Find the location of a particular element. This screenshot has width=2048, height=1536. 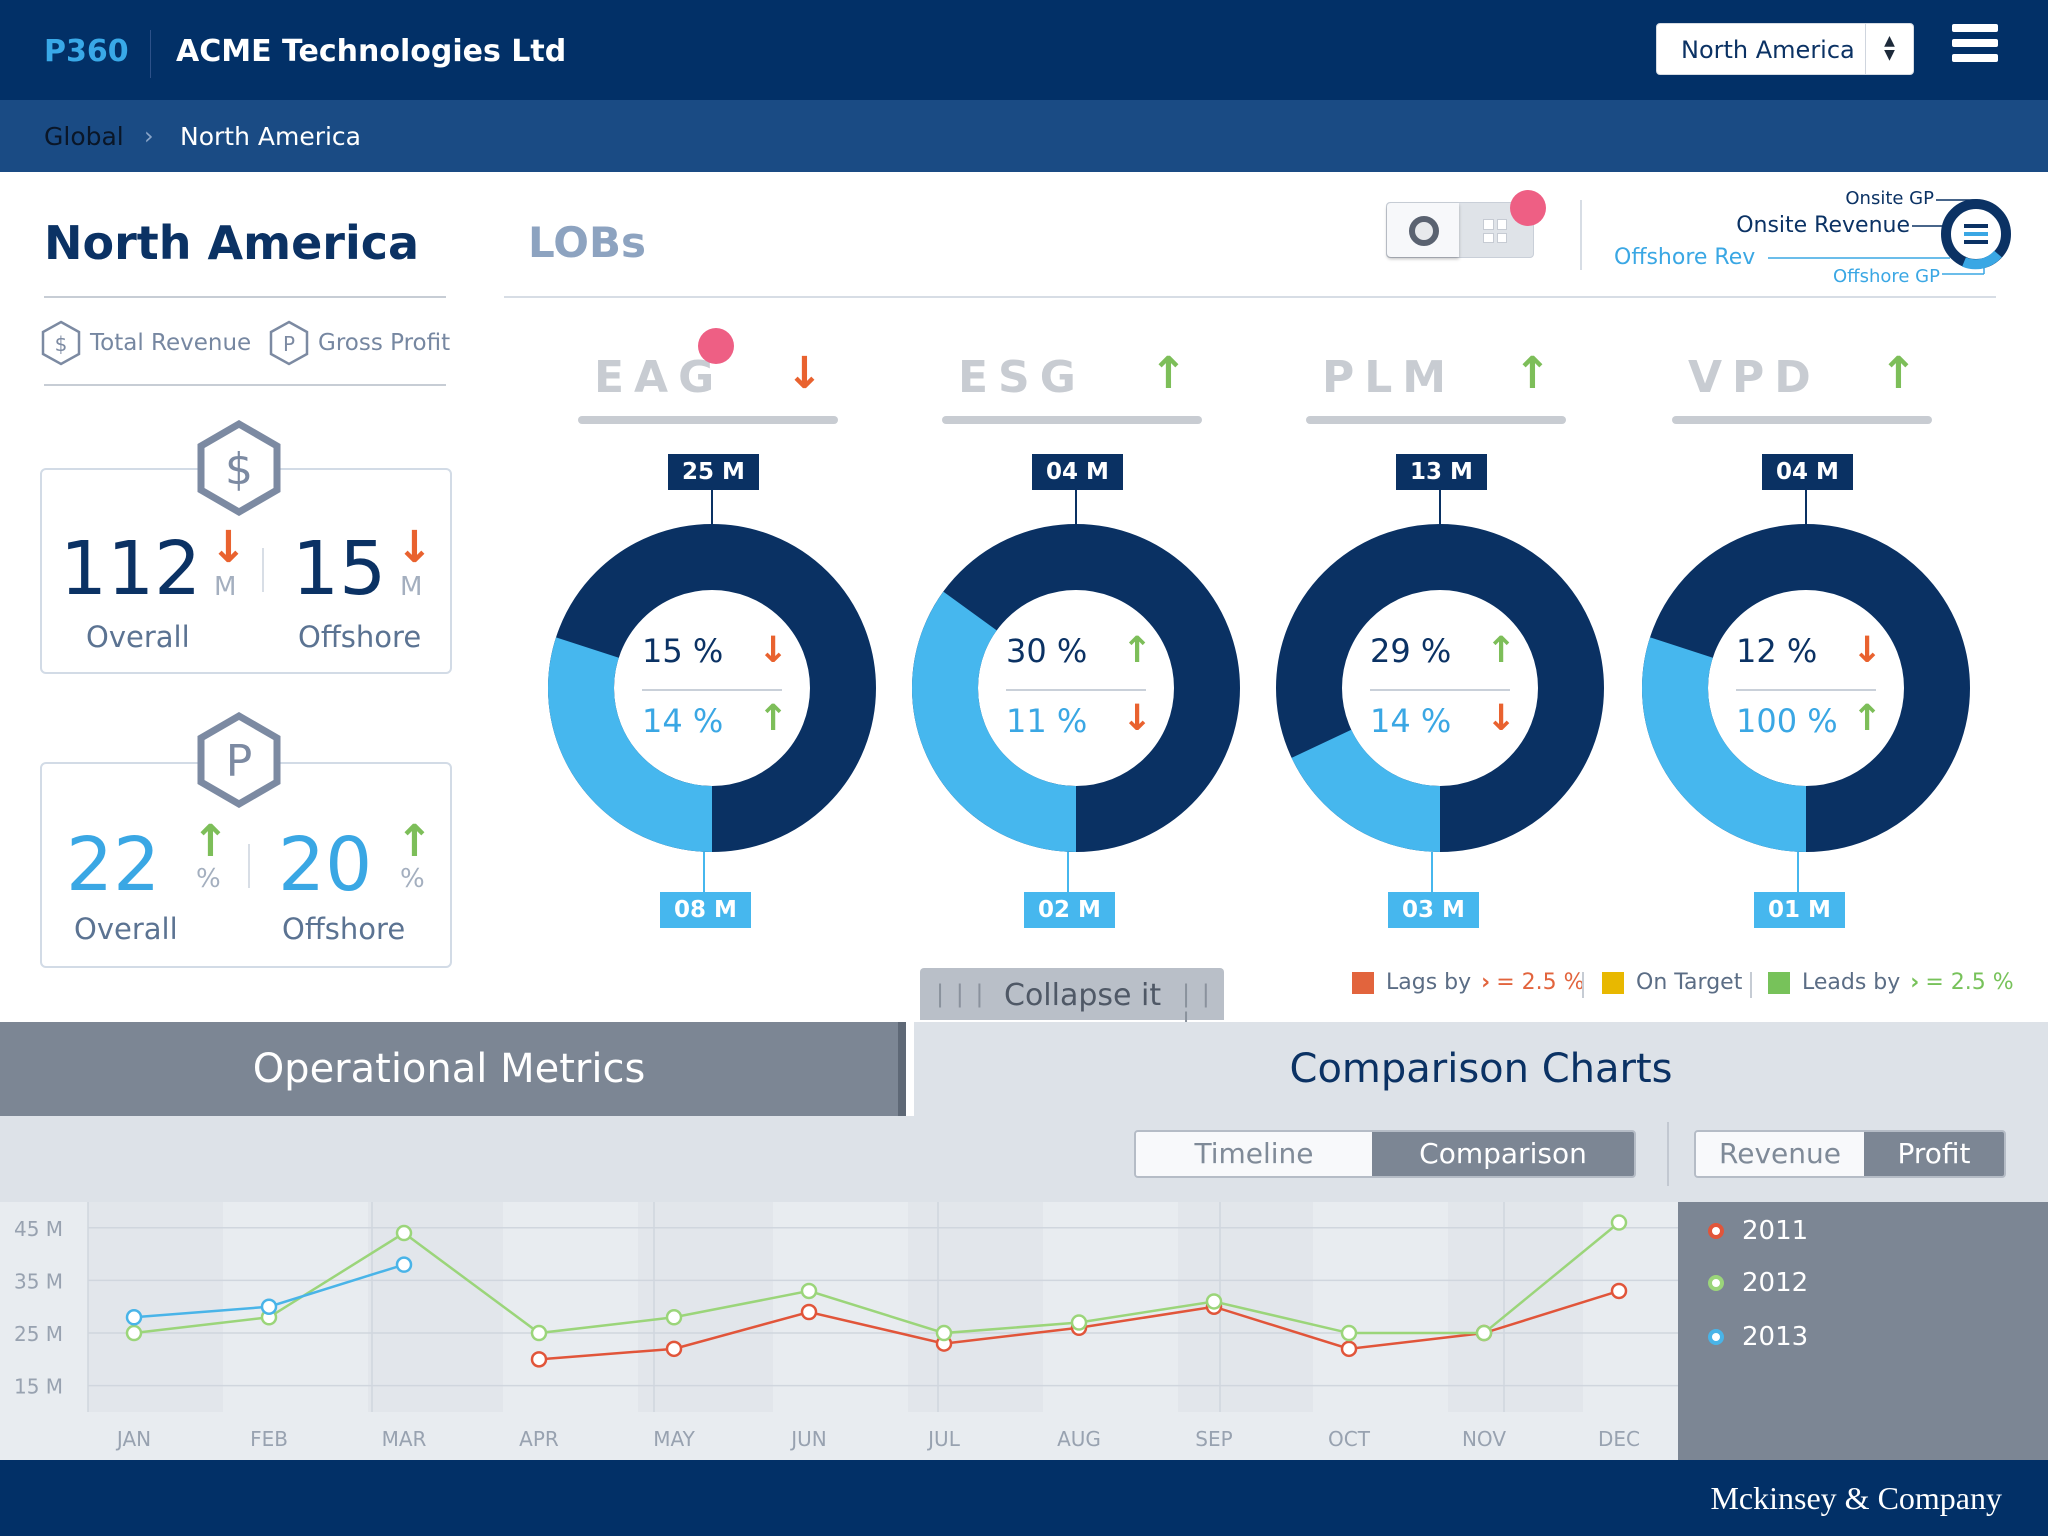

lob-pct-top: 12 % is located at coordinates (1777, 651).